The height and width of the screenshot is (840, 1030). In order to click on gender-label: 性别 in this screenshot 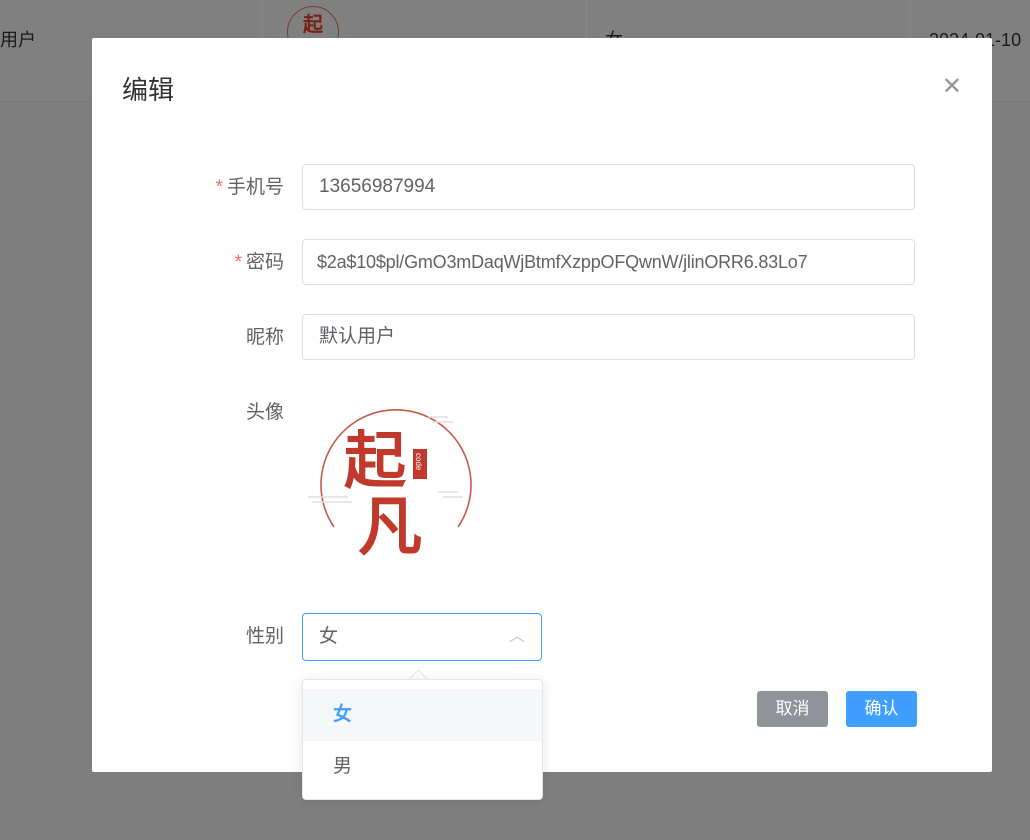, I will do `click(264, 636)`.